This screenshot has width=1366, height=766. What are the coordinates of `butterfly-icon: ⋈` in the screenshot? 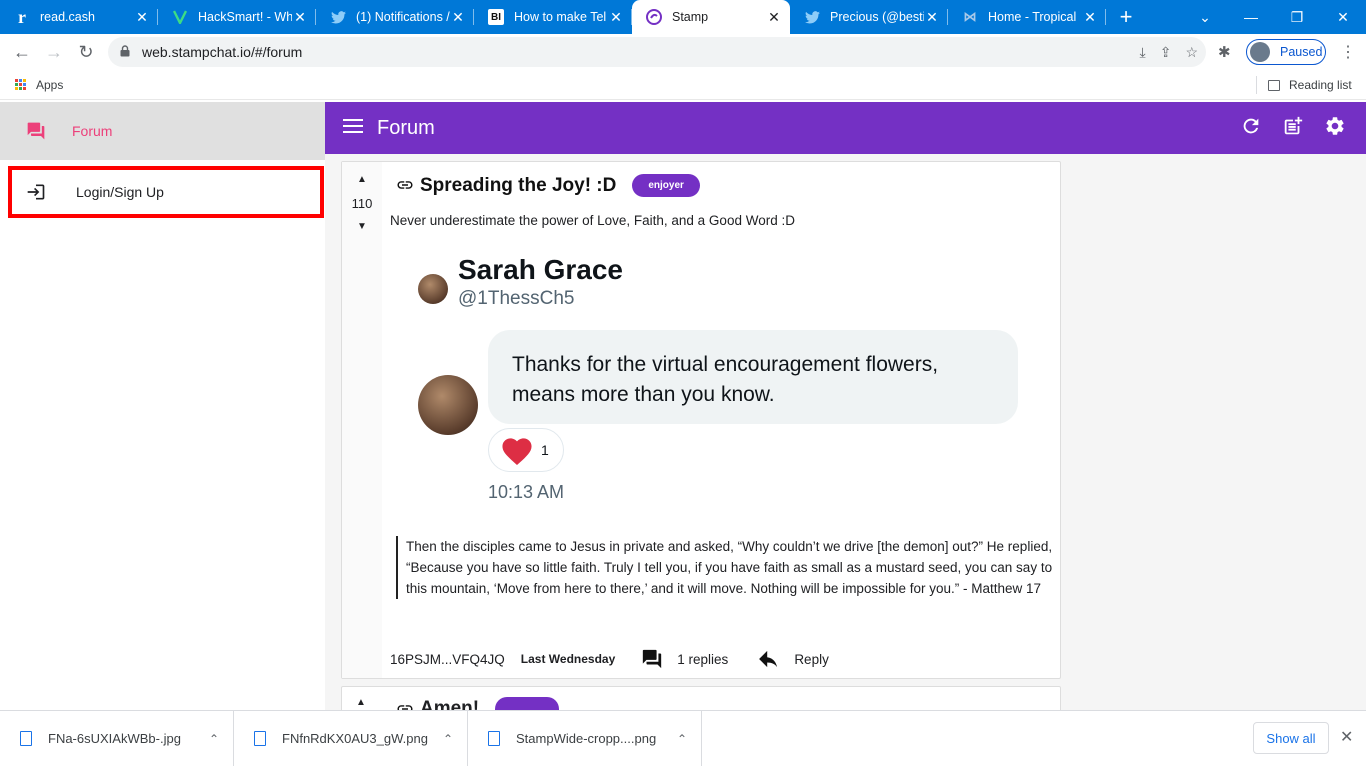 It's located at (970, 16).